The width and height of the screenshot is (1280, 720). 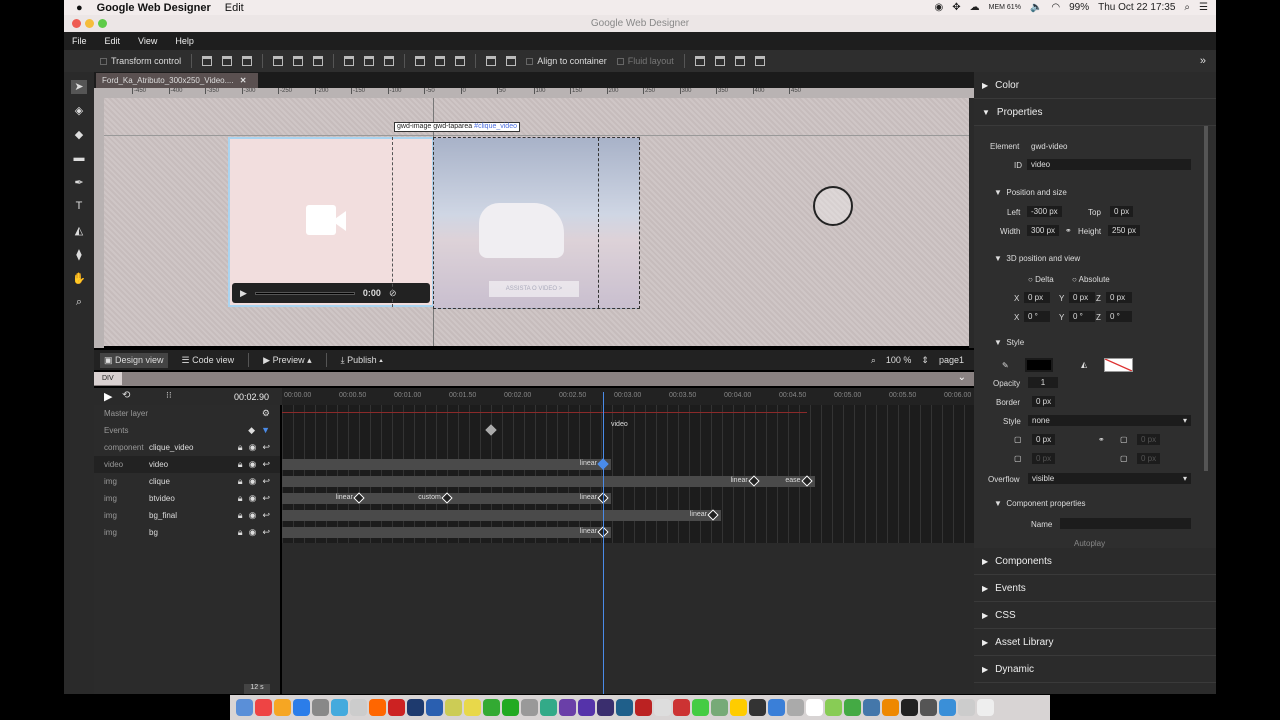 I want to click on color-tool-icon: ⧫, so click(x=79, y=255).